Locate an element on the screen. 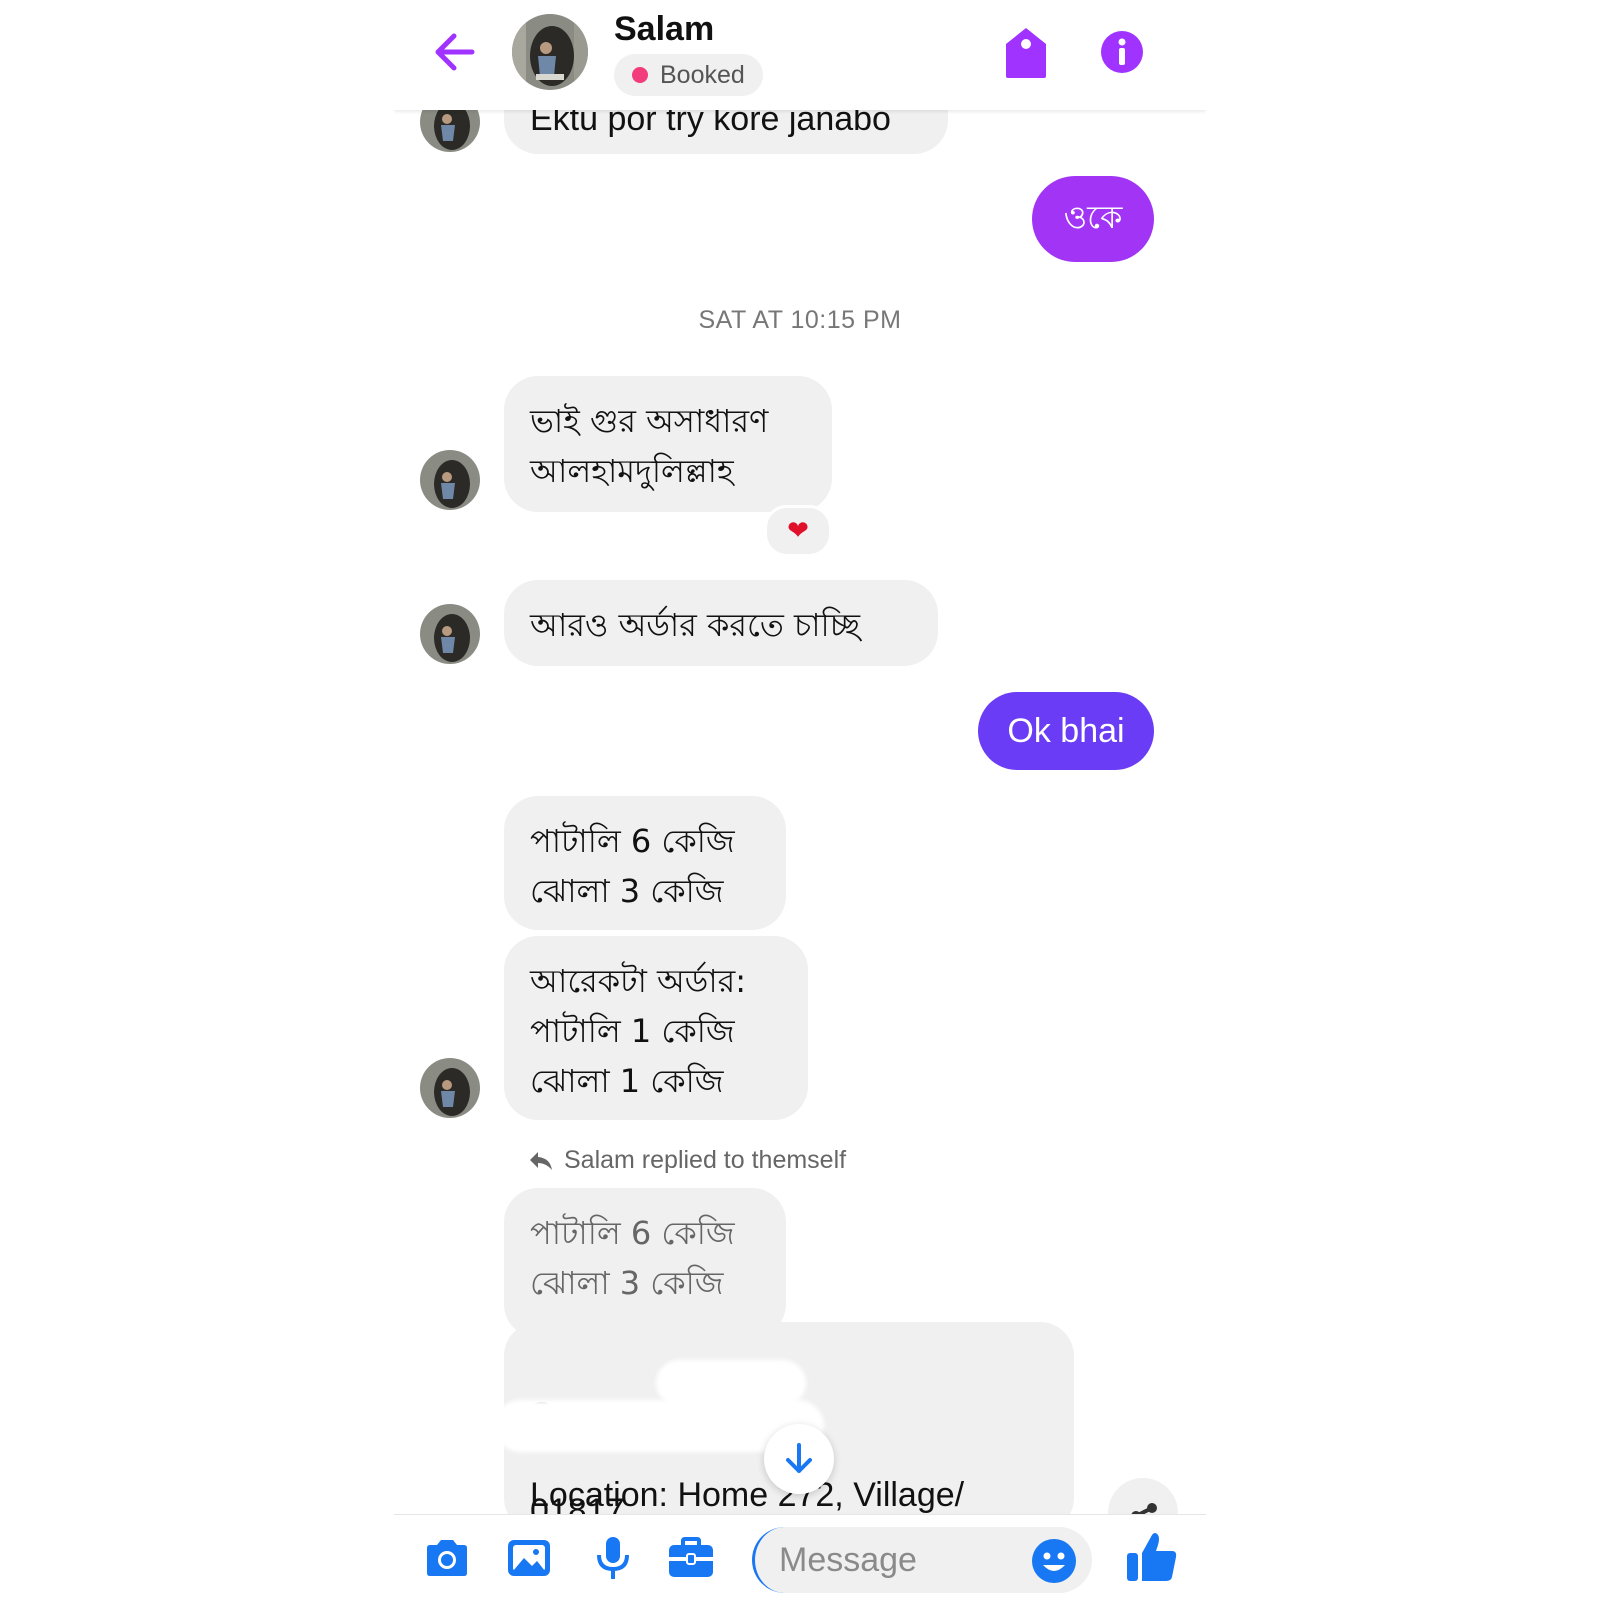 The width and height of the screenshot is (1600, 1600). tag-icon is located at coordinates (1026, 53).